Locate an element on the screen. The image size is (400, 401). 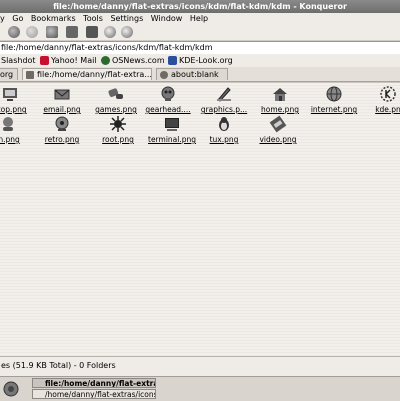
kde-icon is located at coordinates (388, 94).